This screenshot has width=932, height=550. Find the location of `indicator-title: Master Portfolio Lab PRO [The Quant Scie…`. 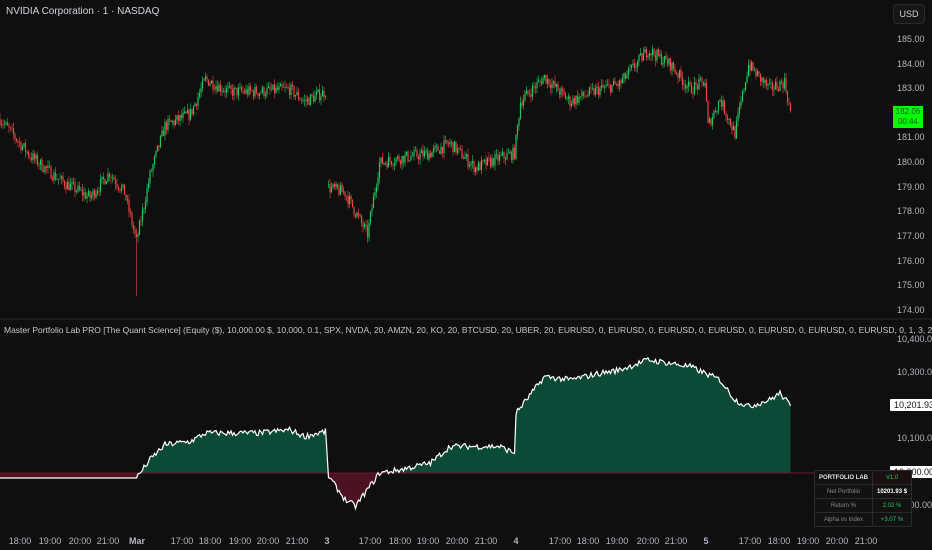

indicator-title: Master Portfolio Lab PRO [The Quant Scie… is located at coordinates (468, 330).